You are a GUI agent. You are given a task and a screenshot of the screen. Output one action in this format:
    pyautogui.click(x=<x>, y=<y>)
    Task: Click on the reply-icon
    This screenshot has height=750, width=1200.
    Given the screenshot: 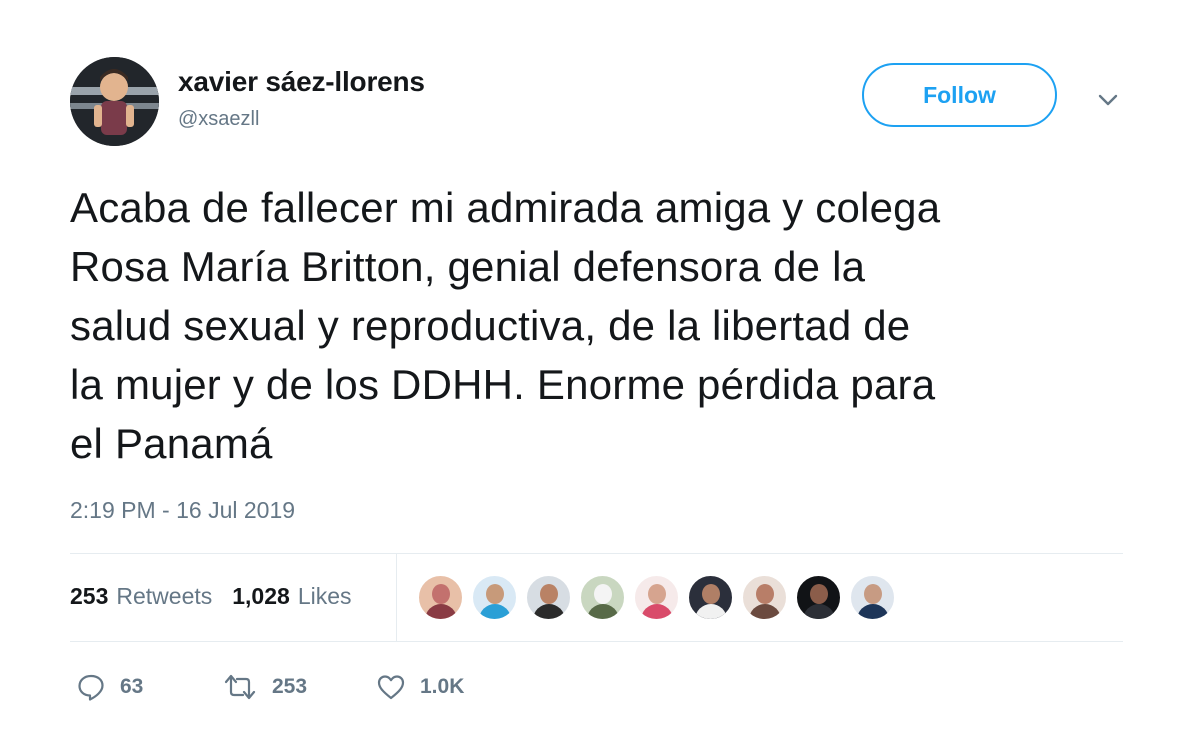 What is the action you would take?
    pyautogui.click(x=91, y=687)
    